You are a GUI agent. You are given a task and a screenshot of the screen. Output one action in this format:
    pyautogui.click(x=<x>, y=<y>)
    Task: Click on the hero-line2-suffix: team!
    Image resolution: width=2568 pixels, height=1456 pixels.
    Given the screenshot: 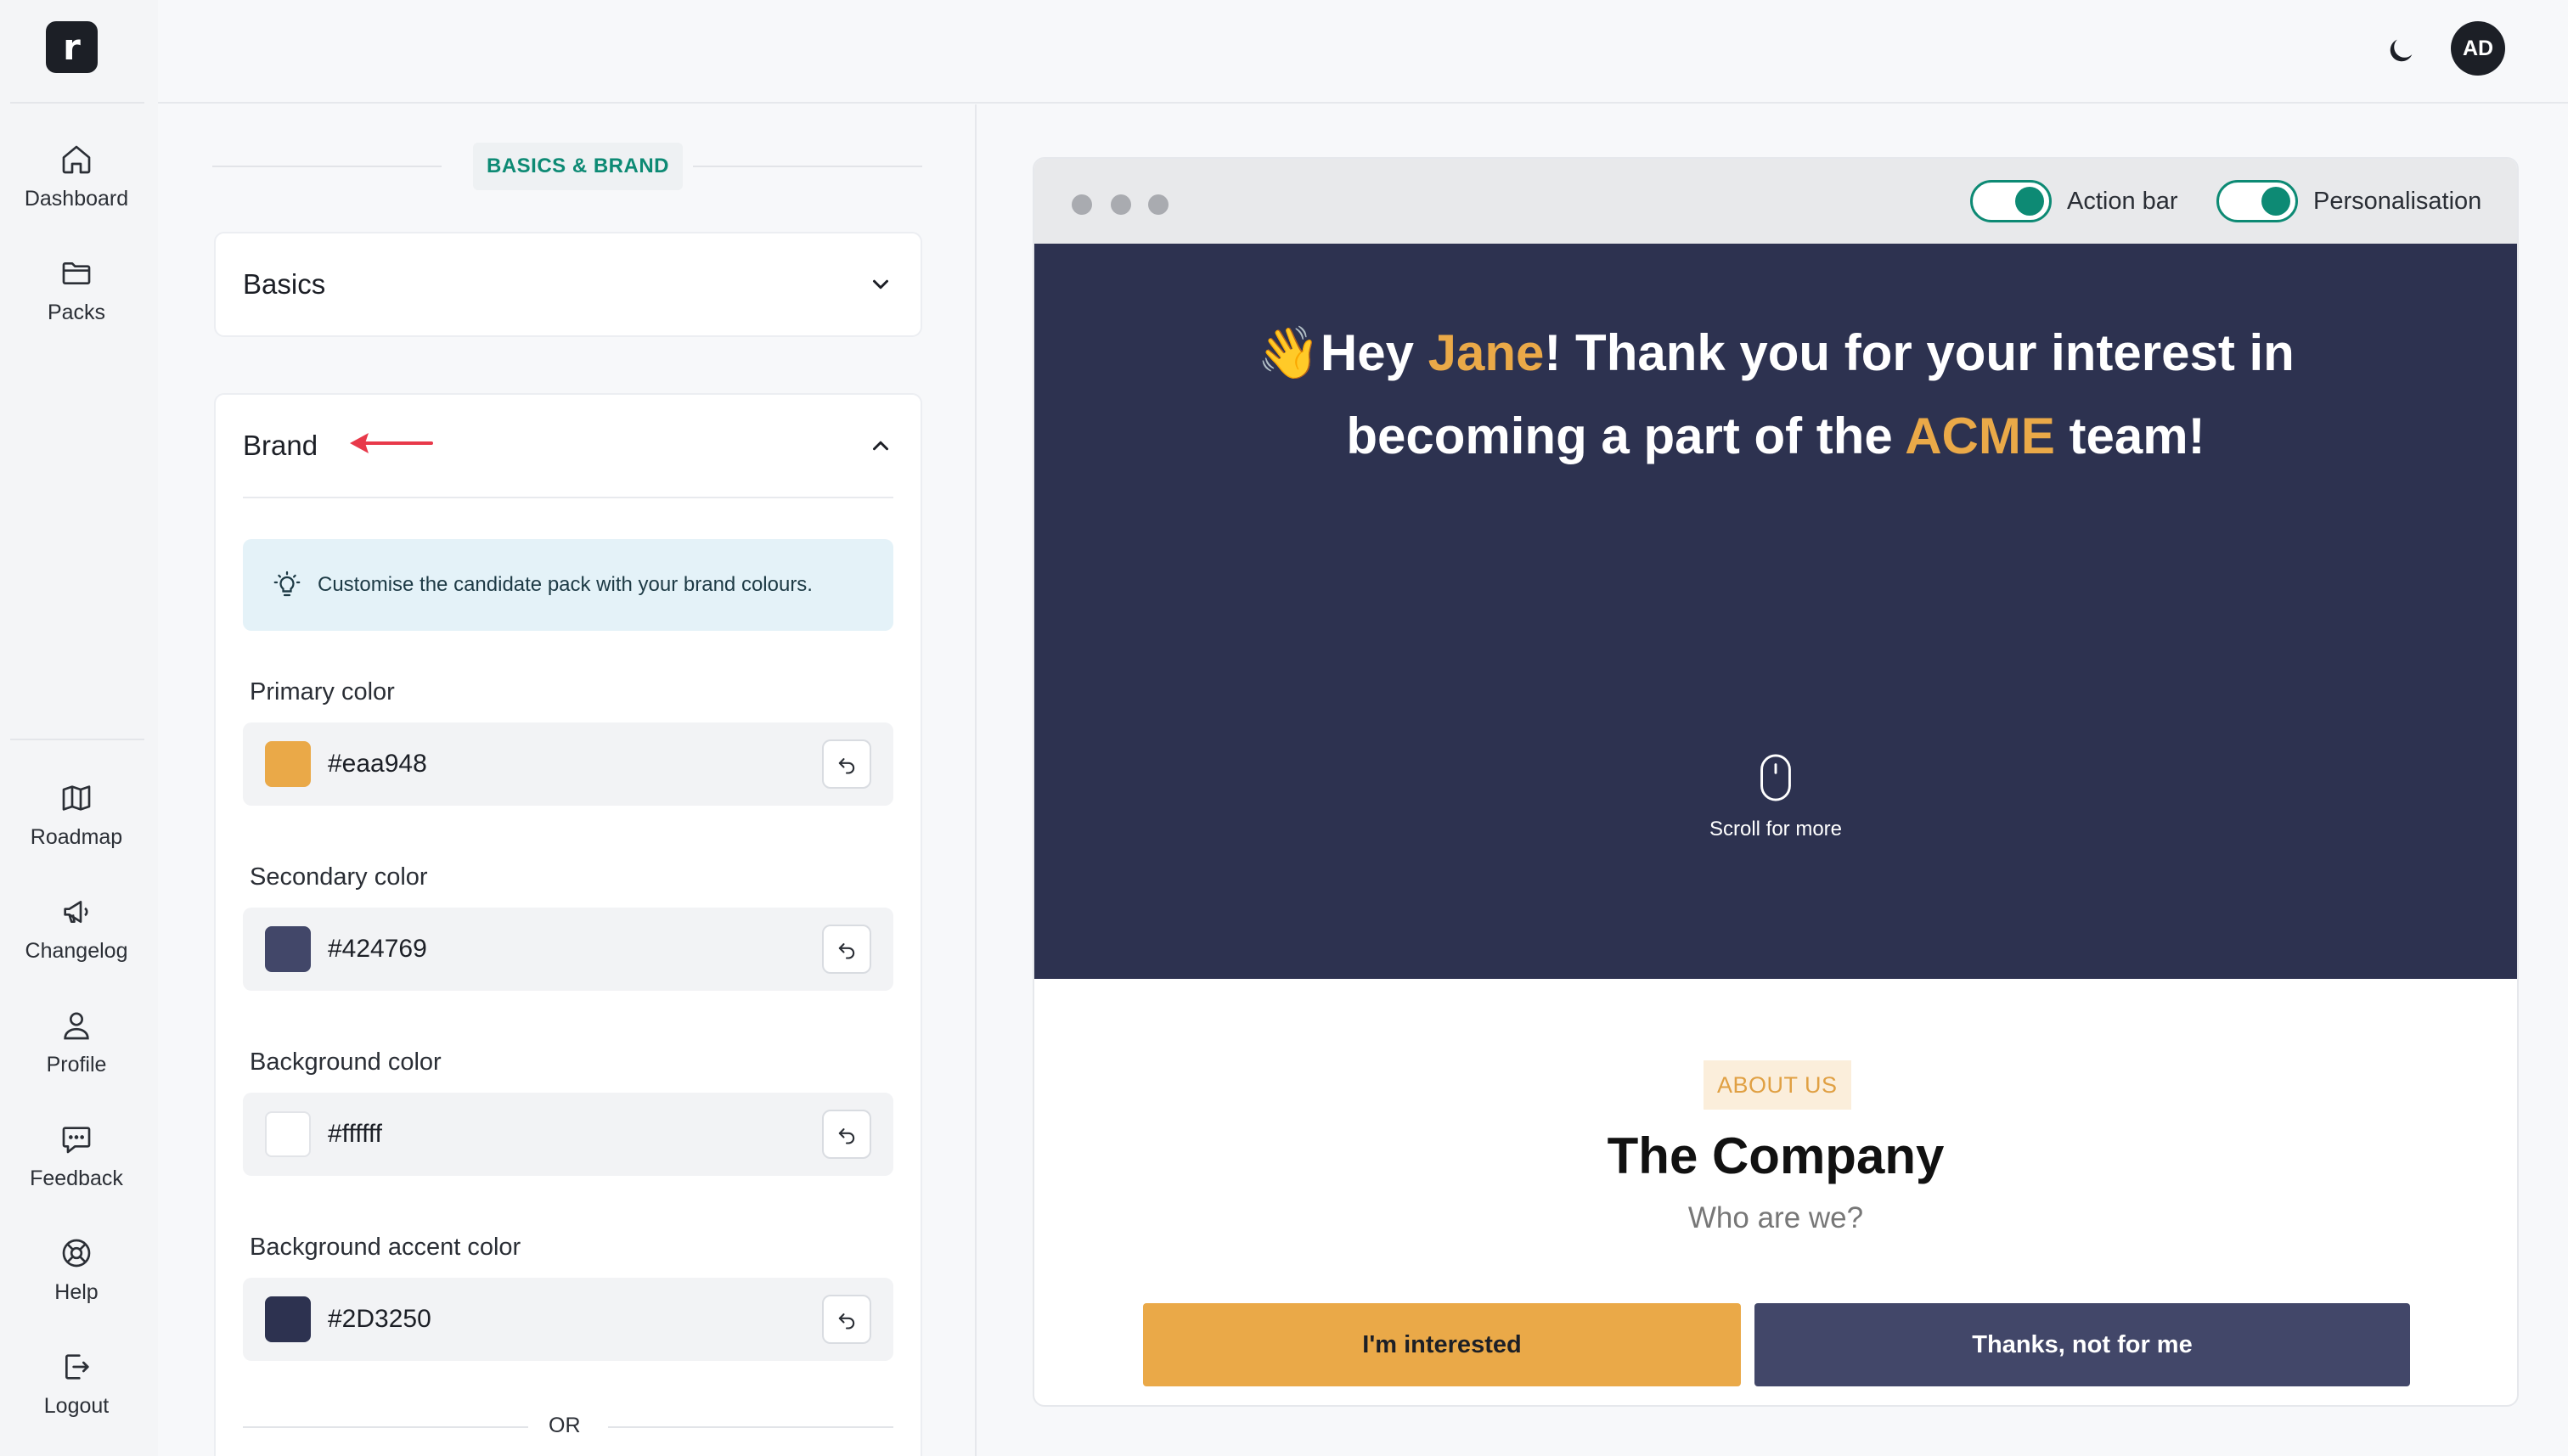 What is the action you would take?
    pyautogui.click(x=2129, y=436)
    